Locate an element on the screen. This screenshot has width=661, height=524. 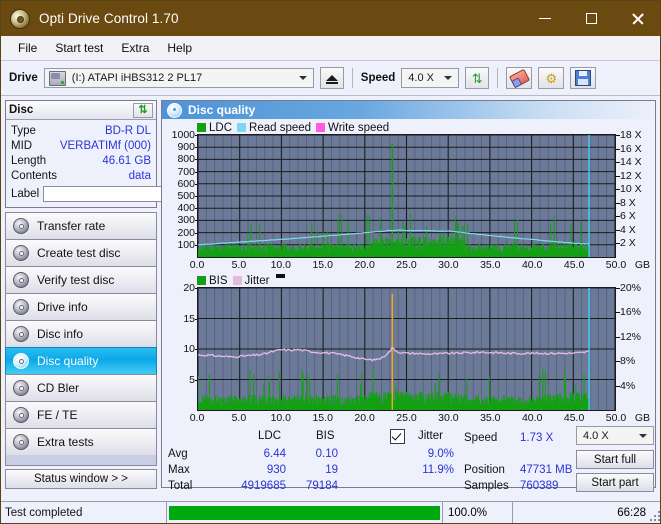
window-controls is located at coordinates (591, 18).